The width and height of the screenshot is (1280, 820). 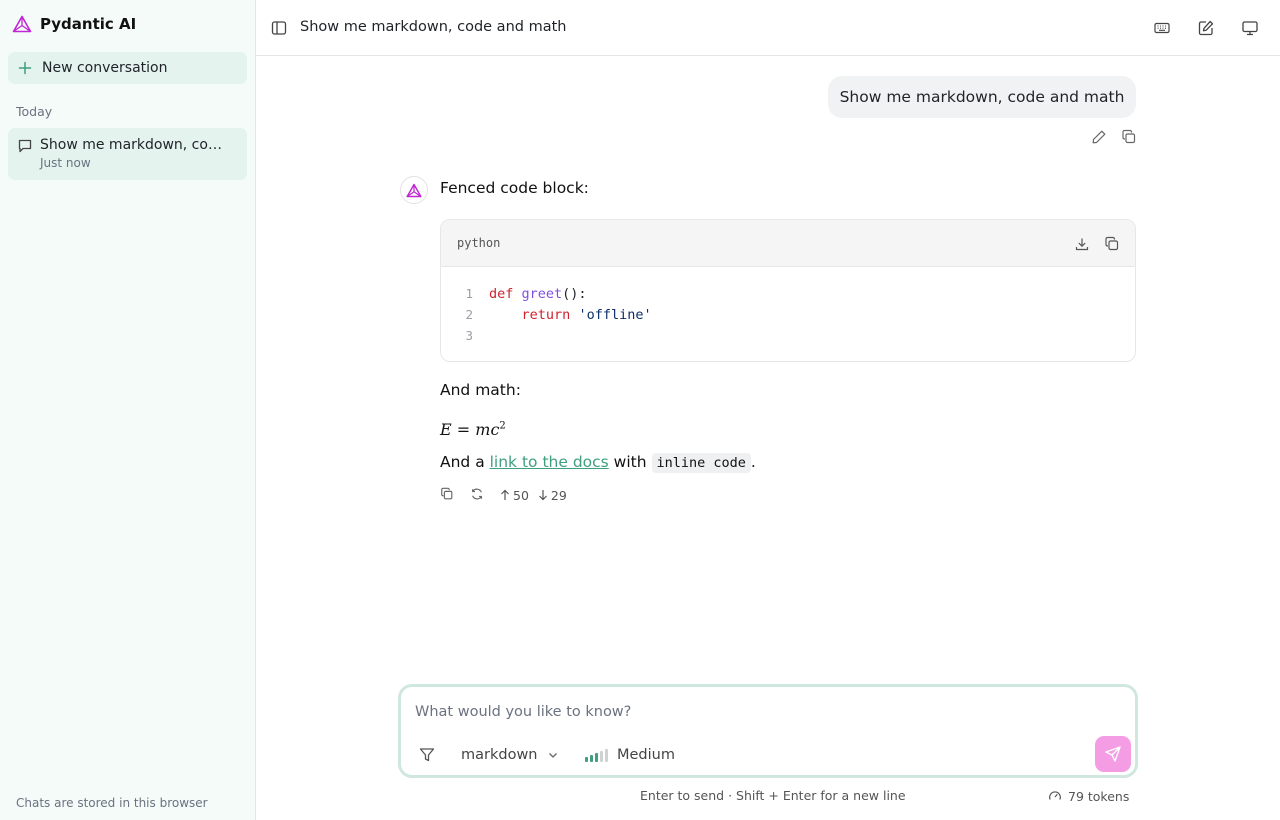 What do you see at coordinates (502, 426) in the screenshot?
I see `math-exponent: 2` at bounding box center [502, 426].